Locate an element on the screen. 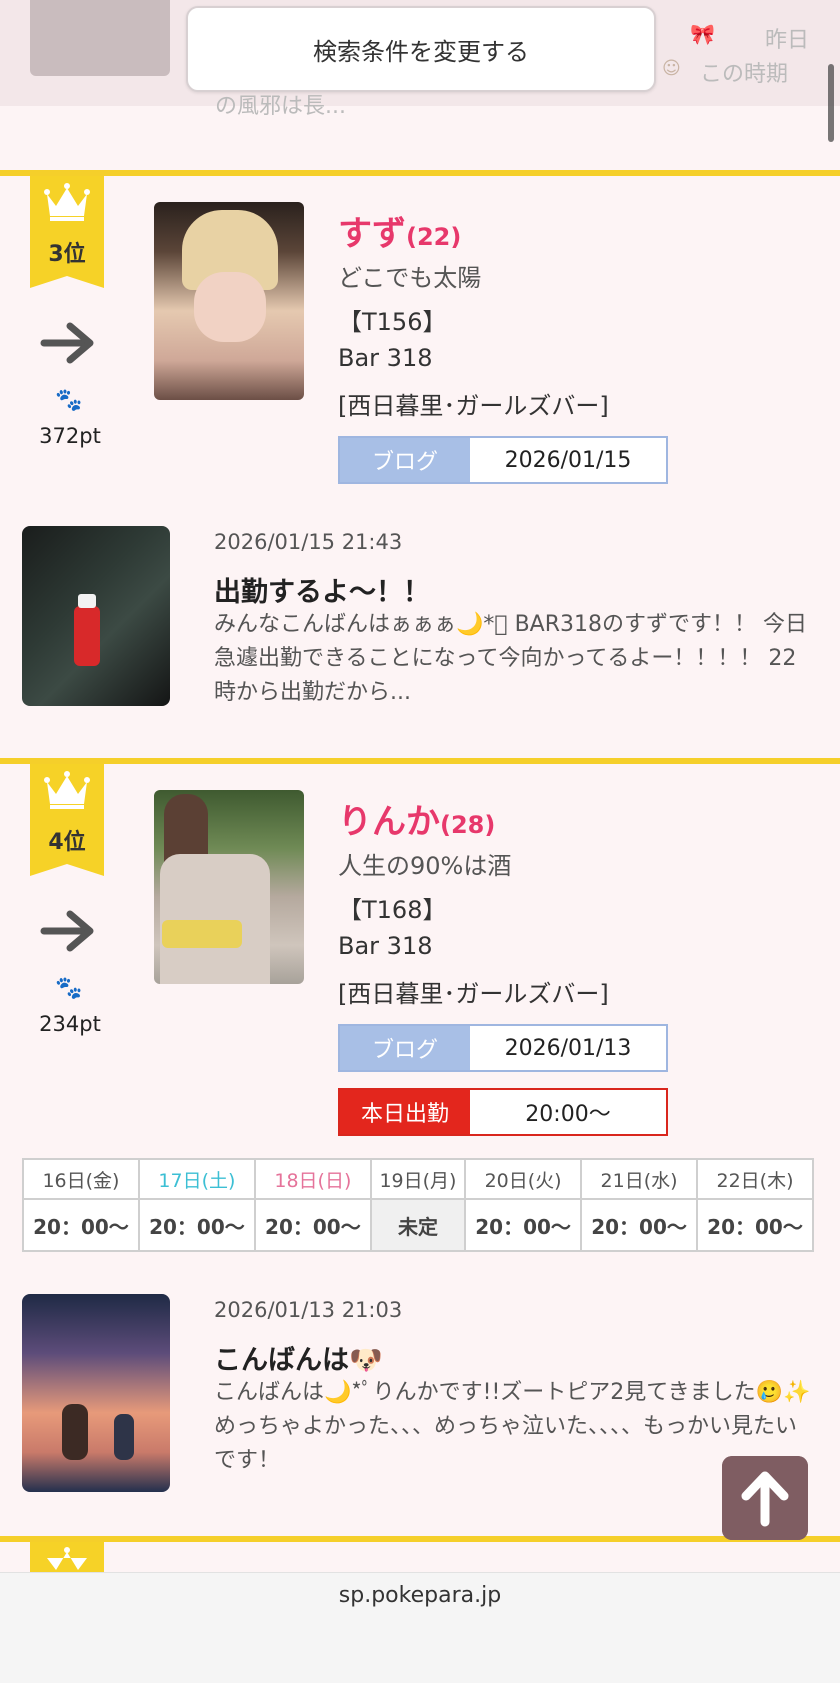  schedule-time: 未定 is located at coordinates (418, 1225).